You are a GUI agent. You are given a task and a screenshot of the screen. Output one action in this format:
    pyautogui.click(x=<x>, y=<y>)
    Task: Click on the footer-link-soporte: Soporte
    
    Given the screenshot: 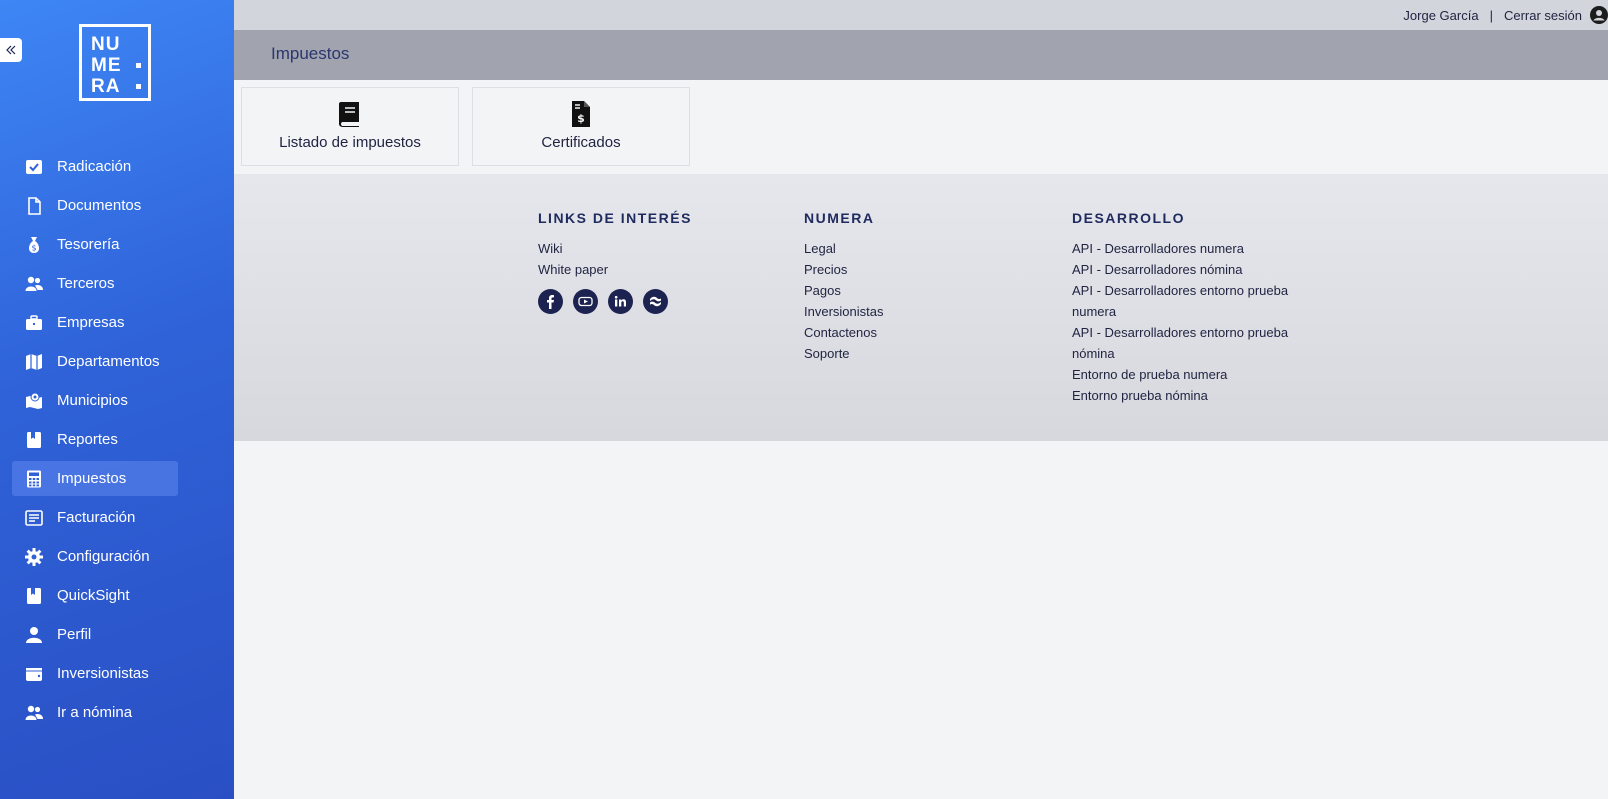 What is the action you would take?
    pyautogui.click(x=843, y=353)
    